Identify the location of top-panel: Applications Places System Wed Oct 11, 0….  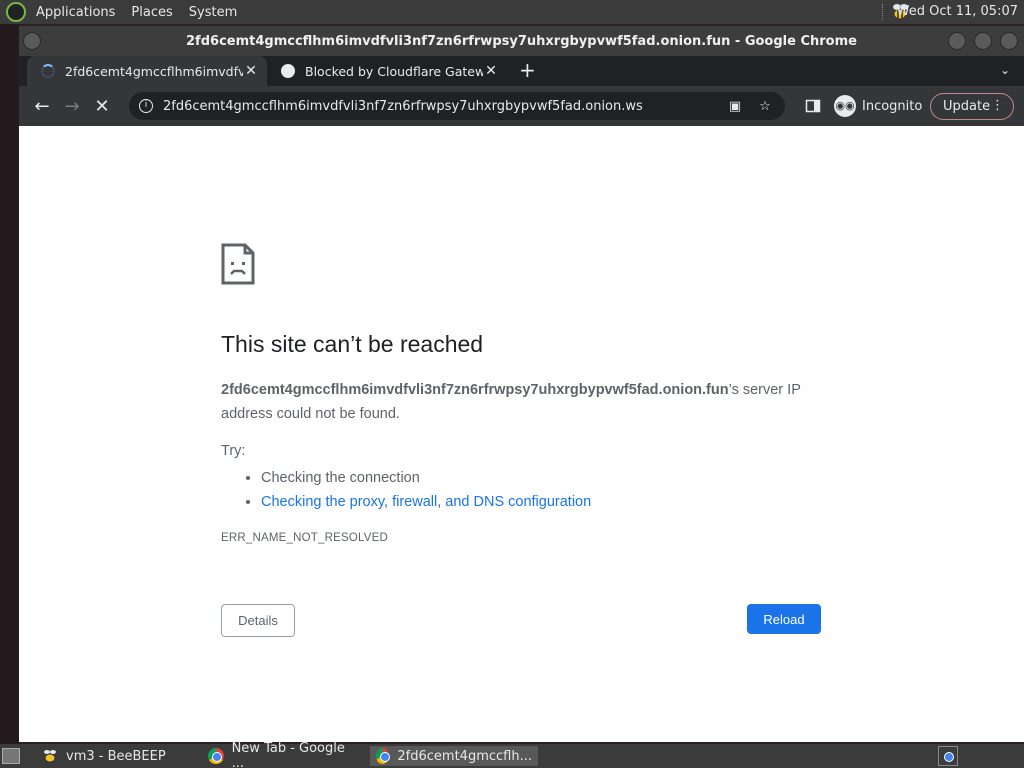
(512, 12).